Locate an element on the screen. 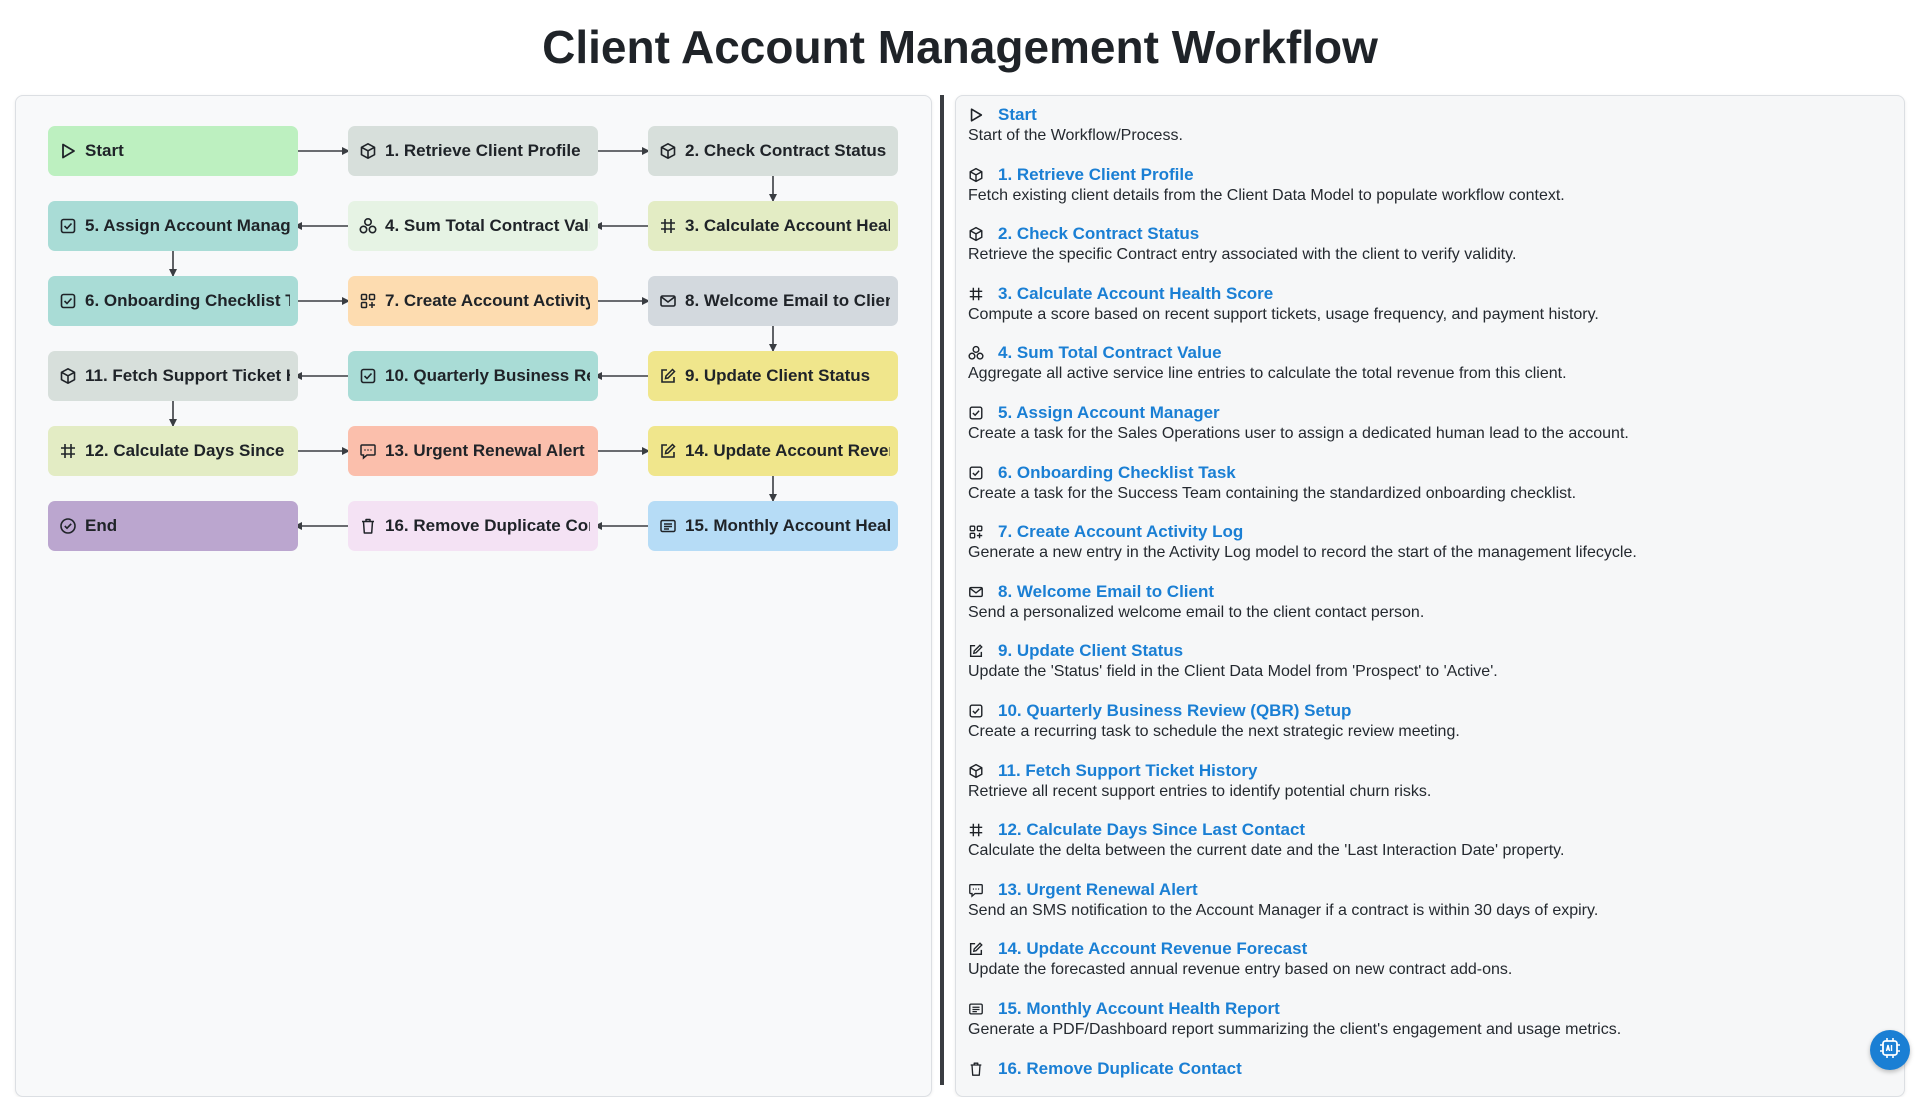 This screenshot has height=1097, width=1920. ai-chip-icon is located at coordinates (1890, 1050).